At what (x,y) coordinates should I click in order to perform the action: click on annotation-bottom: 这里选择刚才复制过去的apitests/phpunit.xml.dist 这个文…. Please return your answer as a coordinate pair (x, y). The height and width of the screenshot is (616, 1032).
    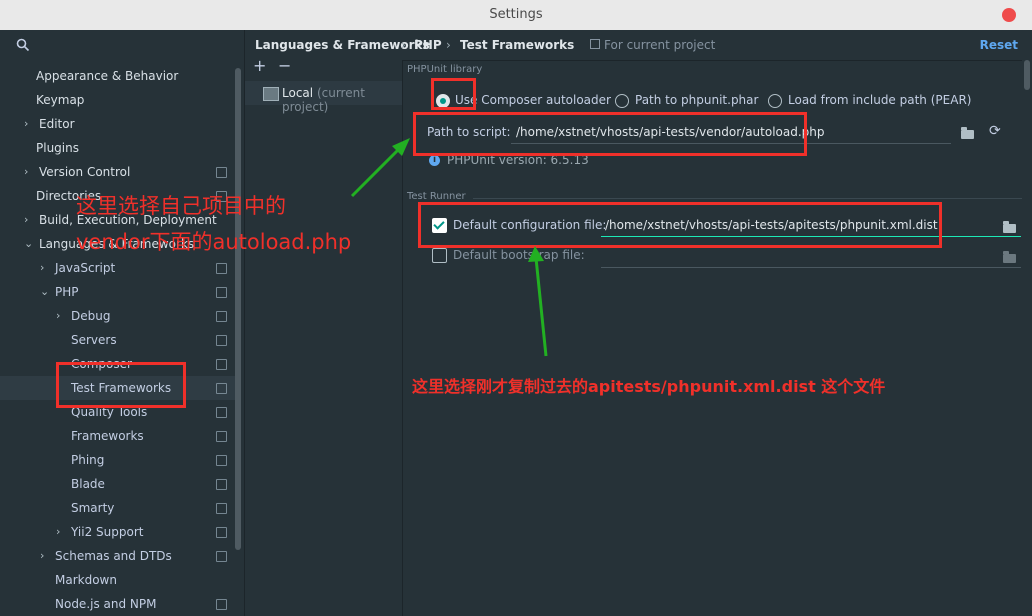
    Looking at the image, I should click on (649, 386).